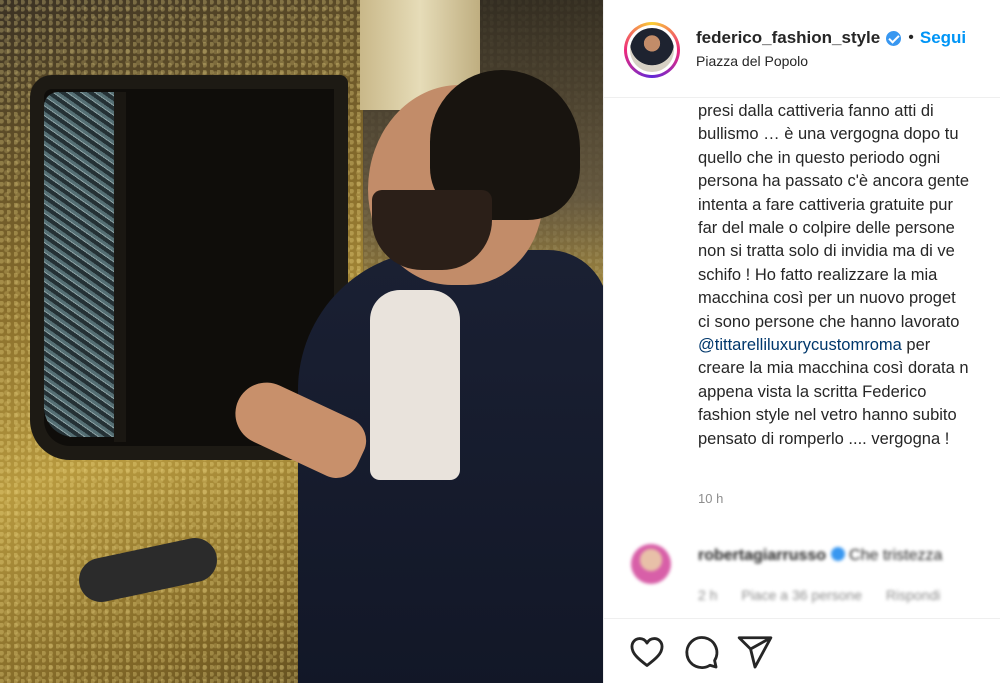 The width and height of the screenshot is (1000, 683). What do you see at coordinates (432, 230) in the screenshot?
I see `person-beard` at bounding box center [432, 230].